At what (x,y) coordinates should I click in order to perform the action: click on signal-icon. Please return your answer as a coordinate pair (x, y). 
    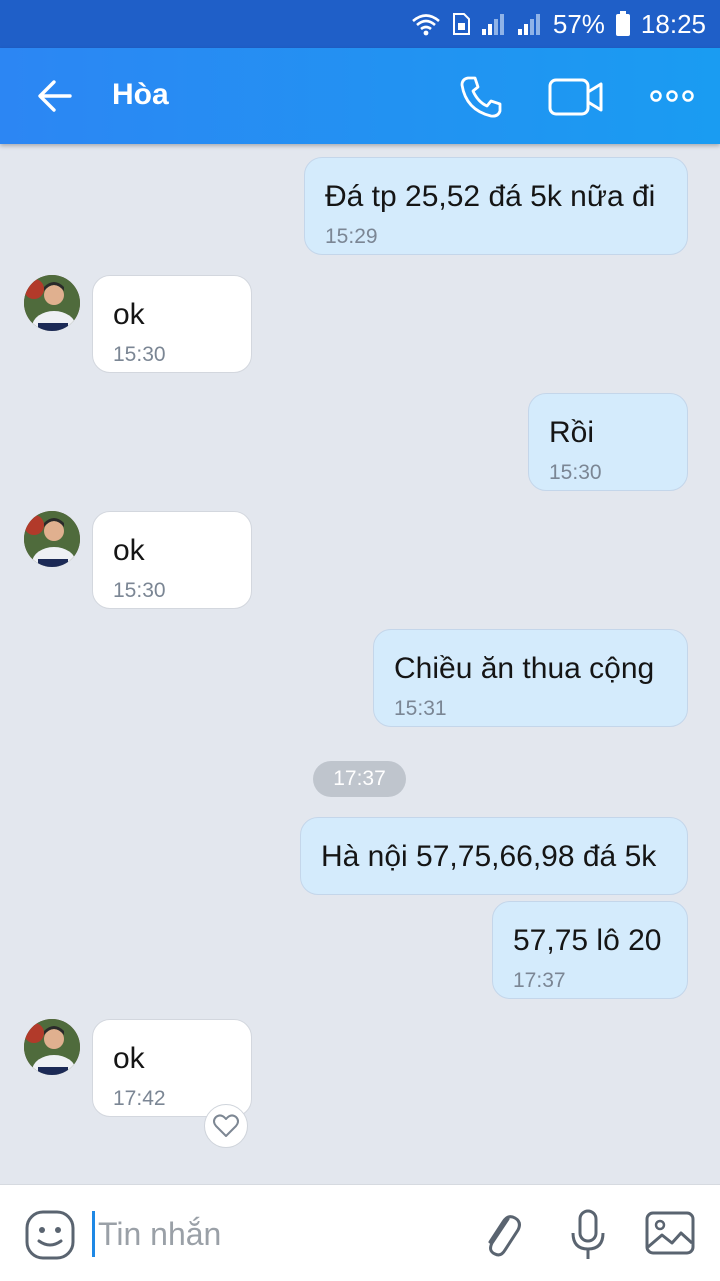
    Looking at the image, I should click on (492, 24).